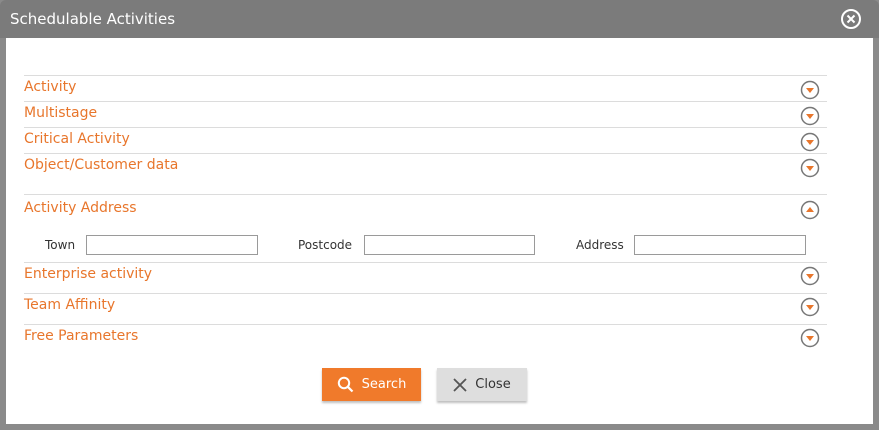 The image size is (879, 430). I want to click on address-input, so click(720, 245).